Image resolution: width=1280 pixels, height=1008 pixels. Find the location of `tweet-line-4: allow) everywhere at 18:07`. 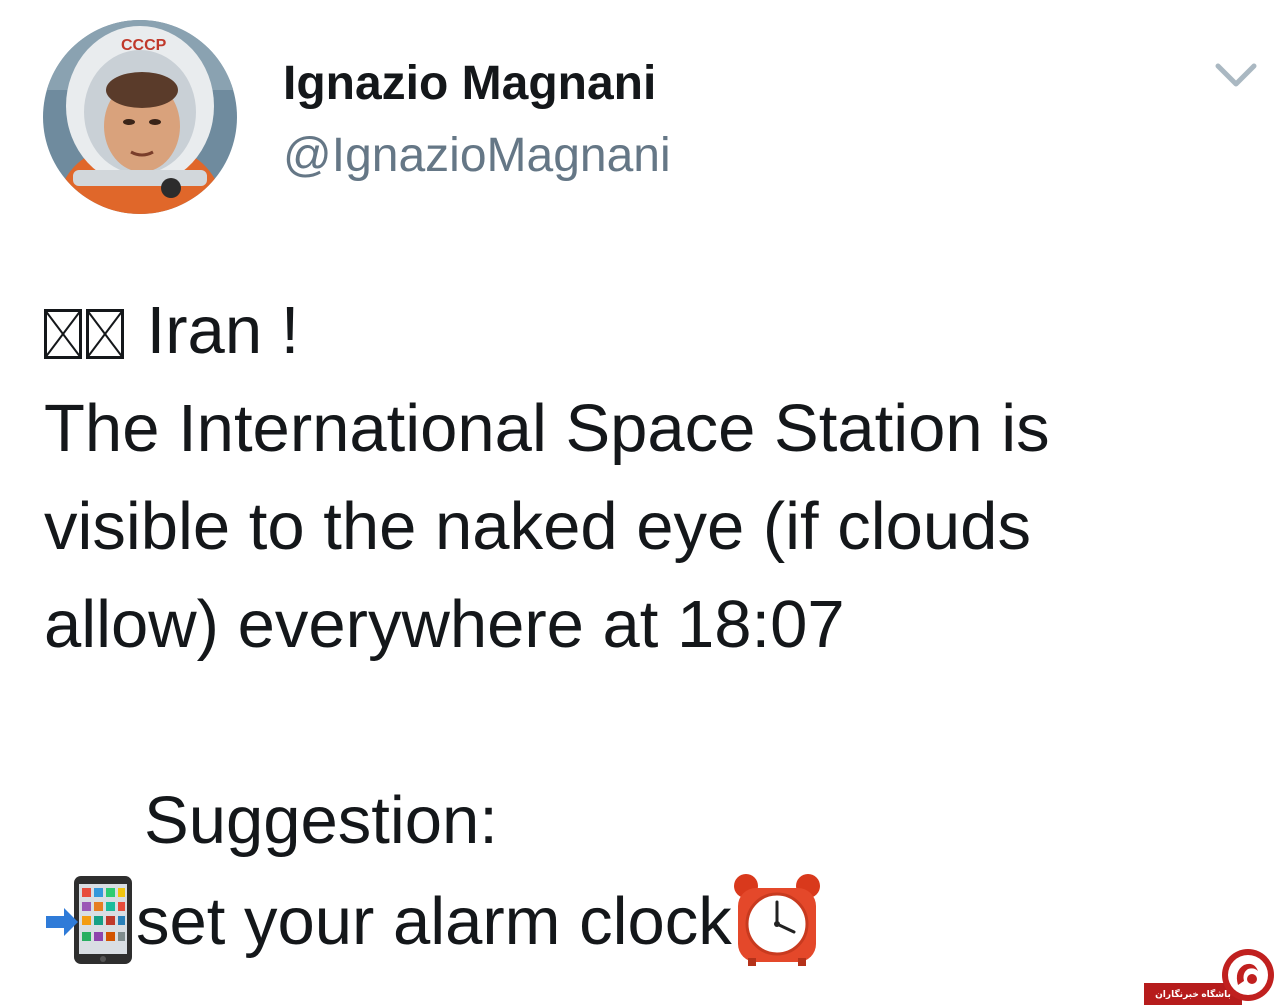

tweet-line-4: allow) everywhere at 18:07 is located at coordinates (444, 624).